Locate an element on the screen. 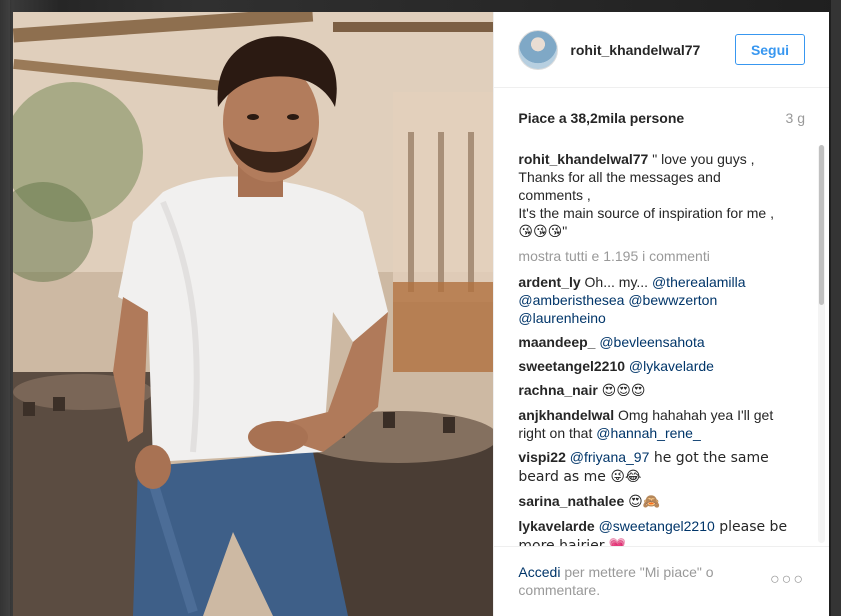 The image size is (841, 616). comment-mention: @bewwzerton is located at coordinates (672, 300).